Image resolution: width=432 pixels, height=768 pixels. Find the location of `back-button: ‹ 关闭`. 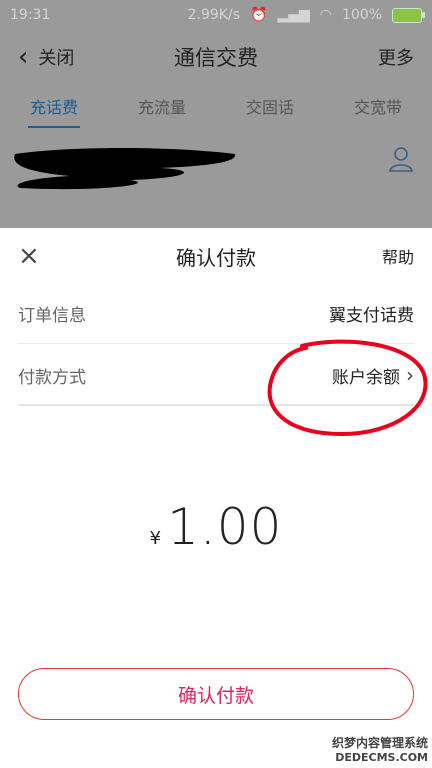

back-button: ‹ 关闭 is located at coordinates (46, 57).